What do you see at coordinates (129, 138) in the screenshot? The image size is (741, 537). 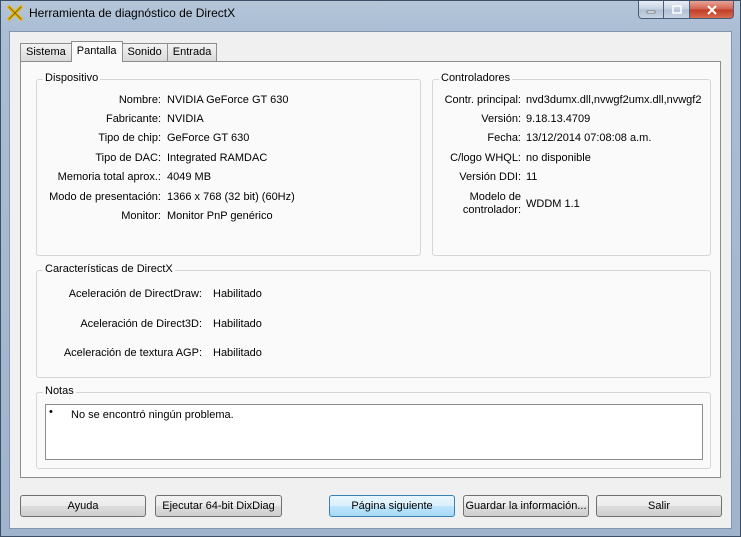 I see `device-chip-label: Tipo de chip:` at bounding box center [129, 138].